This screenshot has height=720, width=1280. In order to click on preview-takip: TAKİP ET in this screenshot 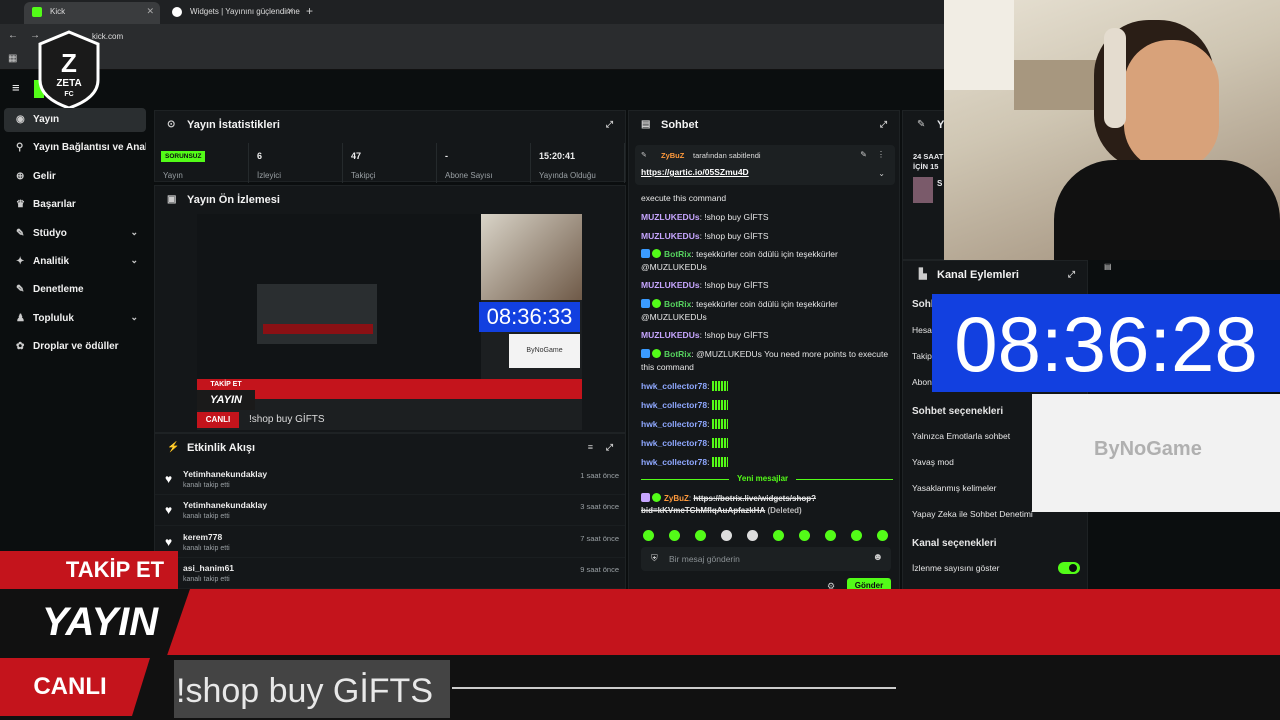, I will do `click(226, 384)`.